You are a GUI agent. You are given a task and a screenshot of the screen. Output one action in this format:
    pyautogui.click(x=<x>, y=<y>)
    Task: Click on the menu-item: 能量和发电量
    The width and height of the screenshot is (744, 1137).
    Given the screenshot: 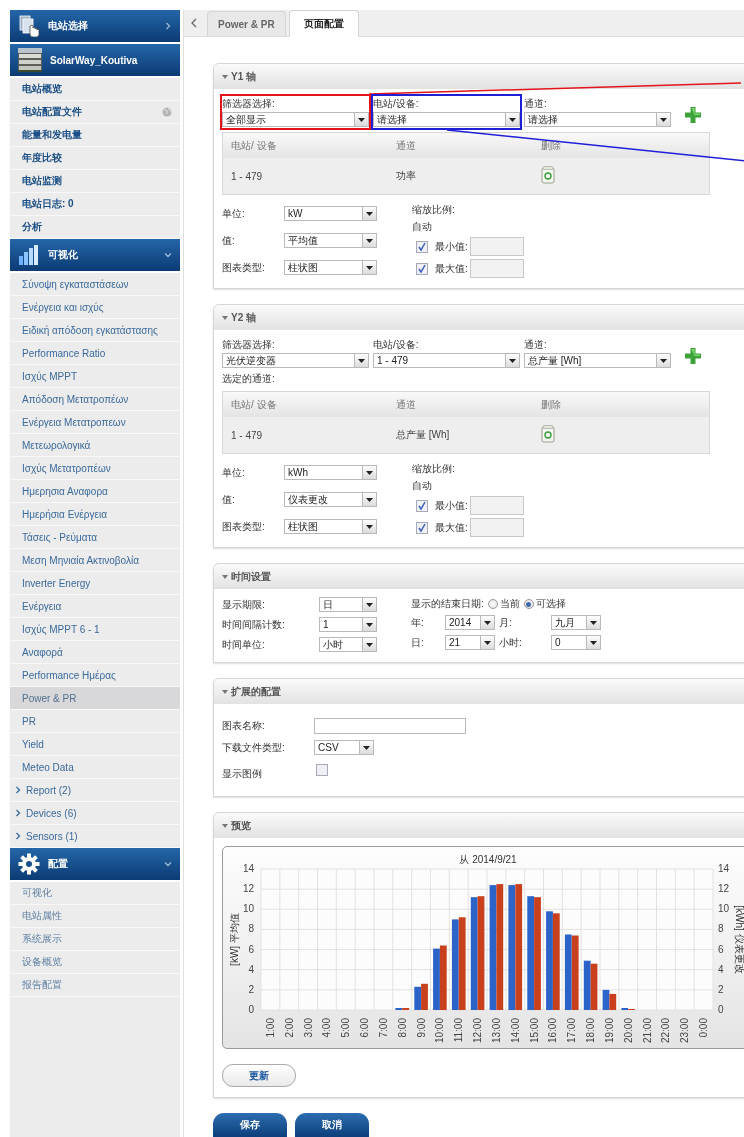 What is the action you would take?
    pyautogui.click(x=95, y=135)
    